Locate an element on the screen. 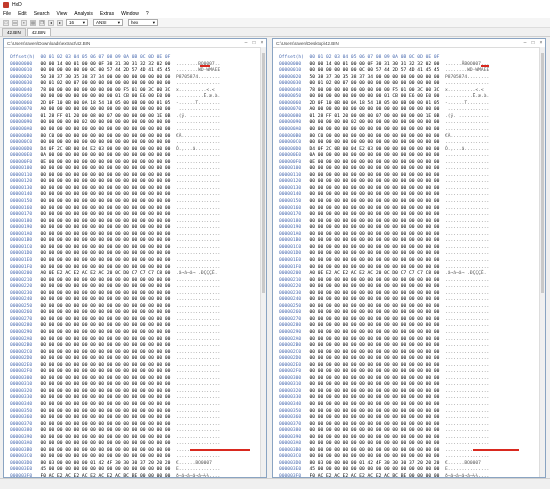  charset-select: ANSI ▾ is located at coordinates (108, 22).